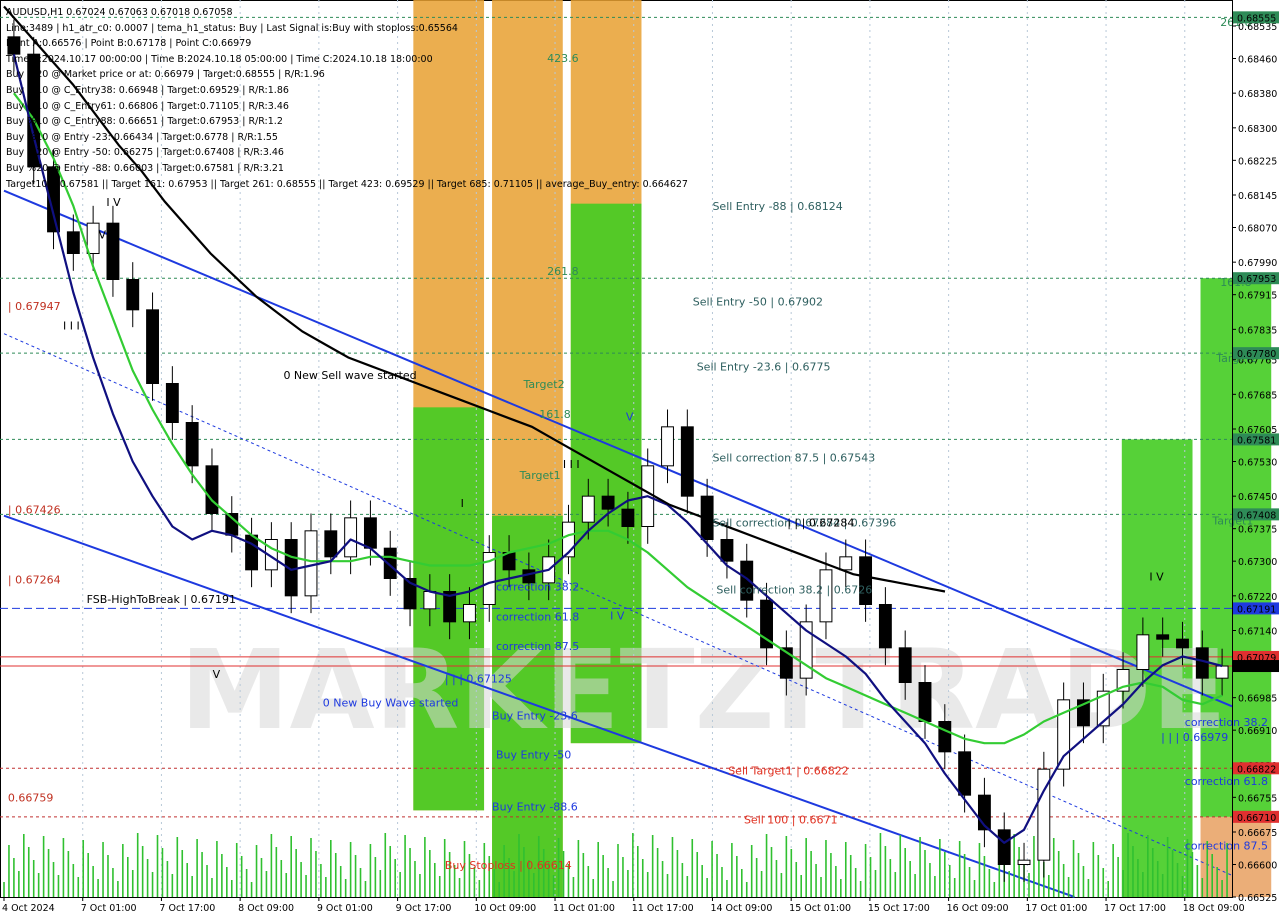 This screenshot has width=1280, height=920. What do you see at coordinates (1257, 60) in the screenshot?
I see `y-tick-label: 0.68460` at bounding box center [1257, 60].